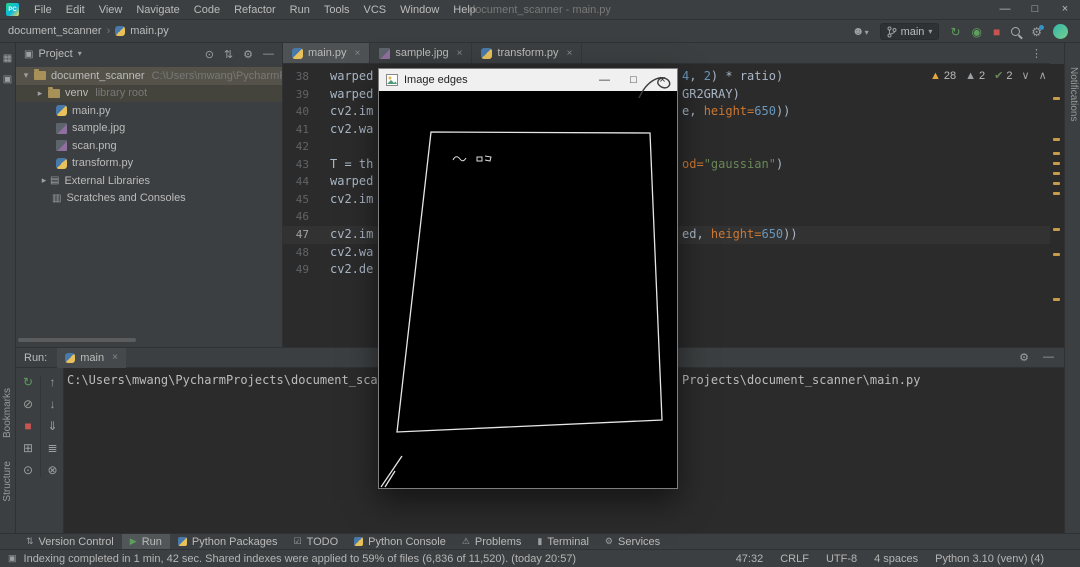 This screenshot has height=567, width=1080. Describe the element at coordinates (300, 10) in the screenshot. I see `menu-run: Run` at that location.